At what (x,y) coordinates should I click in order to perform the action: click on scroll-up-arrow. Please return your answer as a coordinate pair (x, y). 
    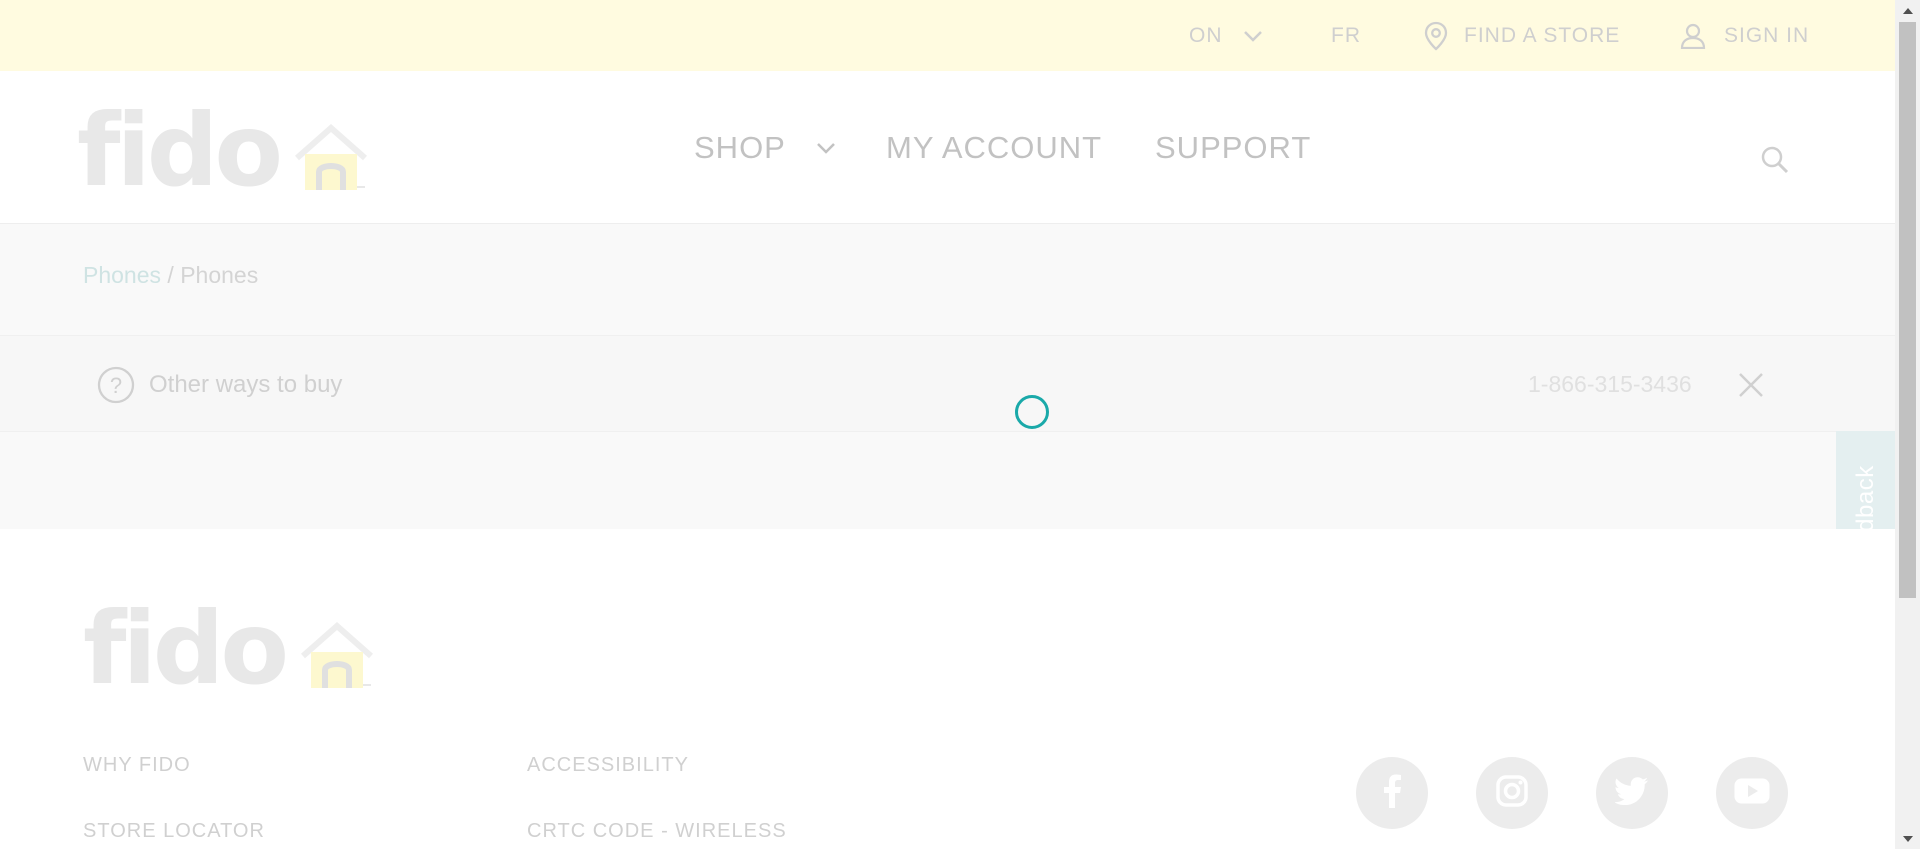
    Looking at the image, I should click on (1907, 10).